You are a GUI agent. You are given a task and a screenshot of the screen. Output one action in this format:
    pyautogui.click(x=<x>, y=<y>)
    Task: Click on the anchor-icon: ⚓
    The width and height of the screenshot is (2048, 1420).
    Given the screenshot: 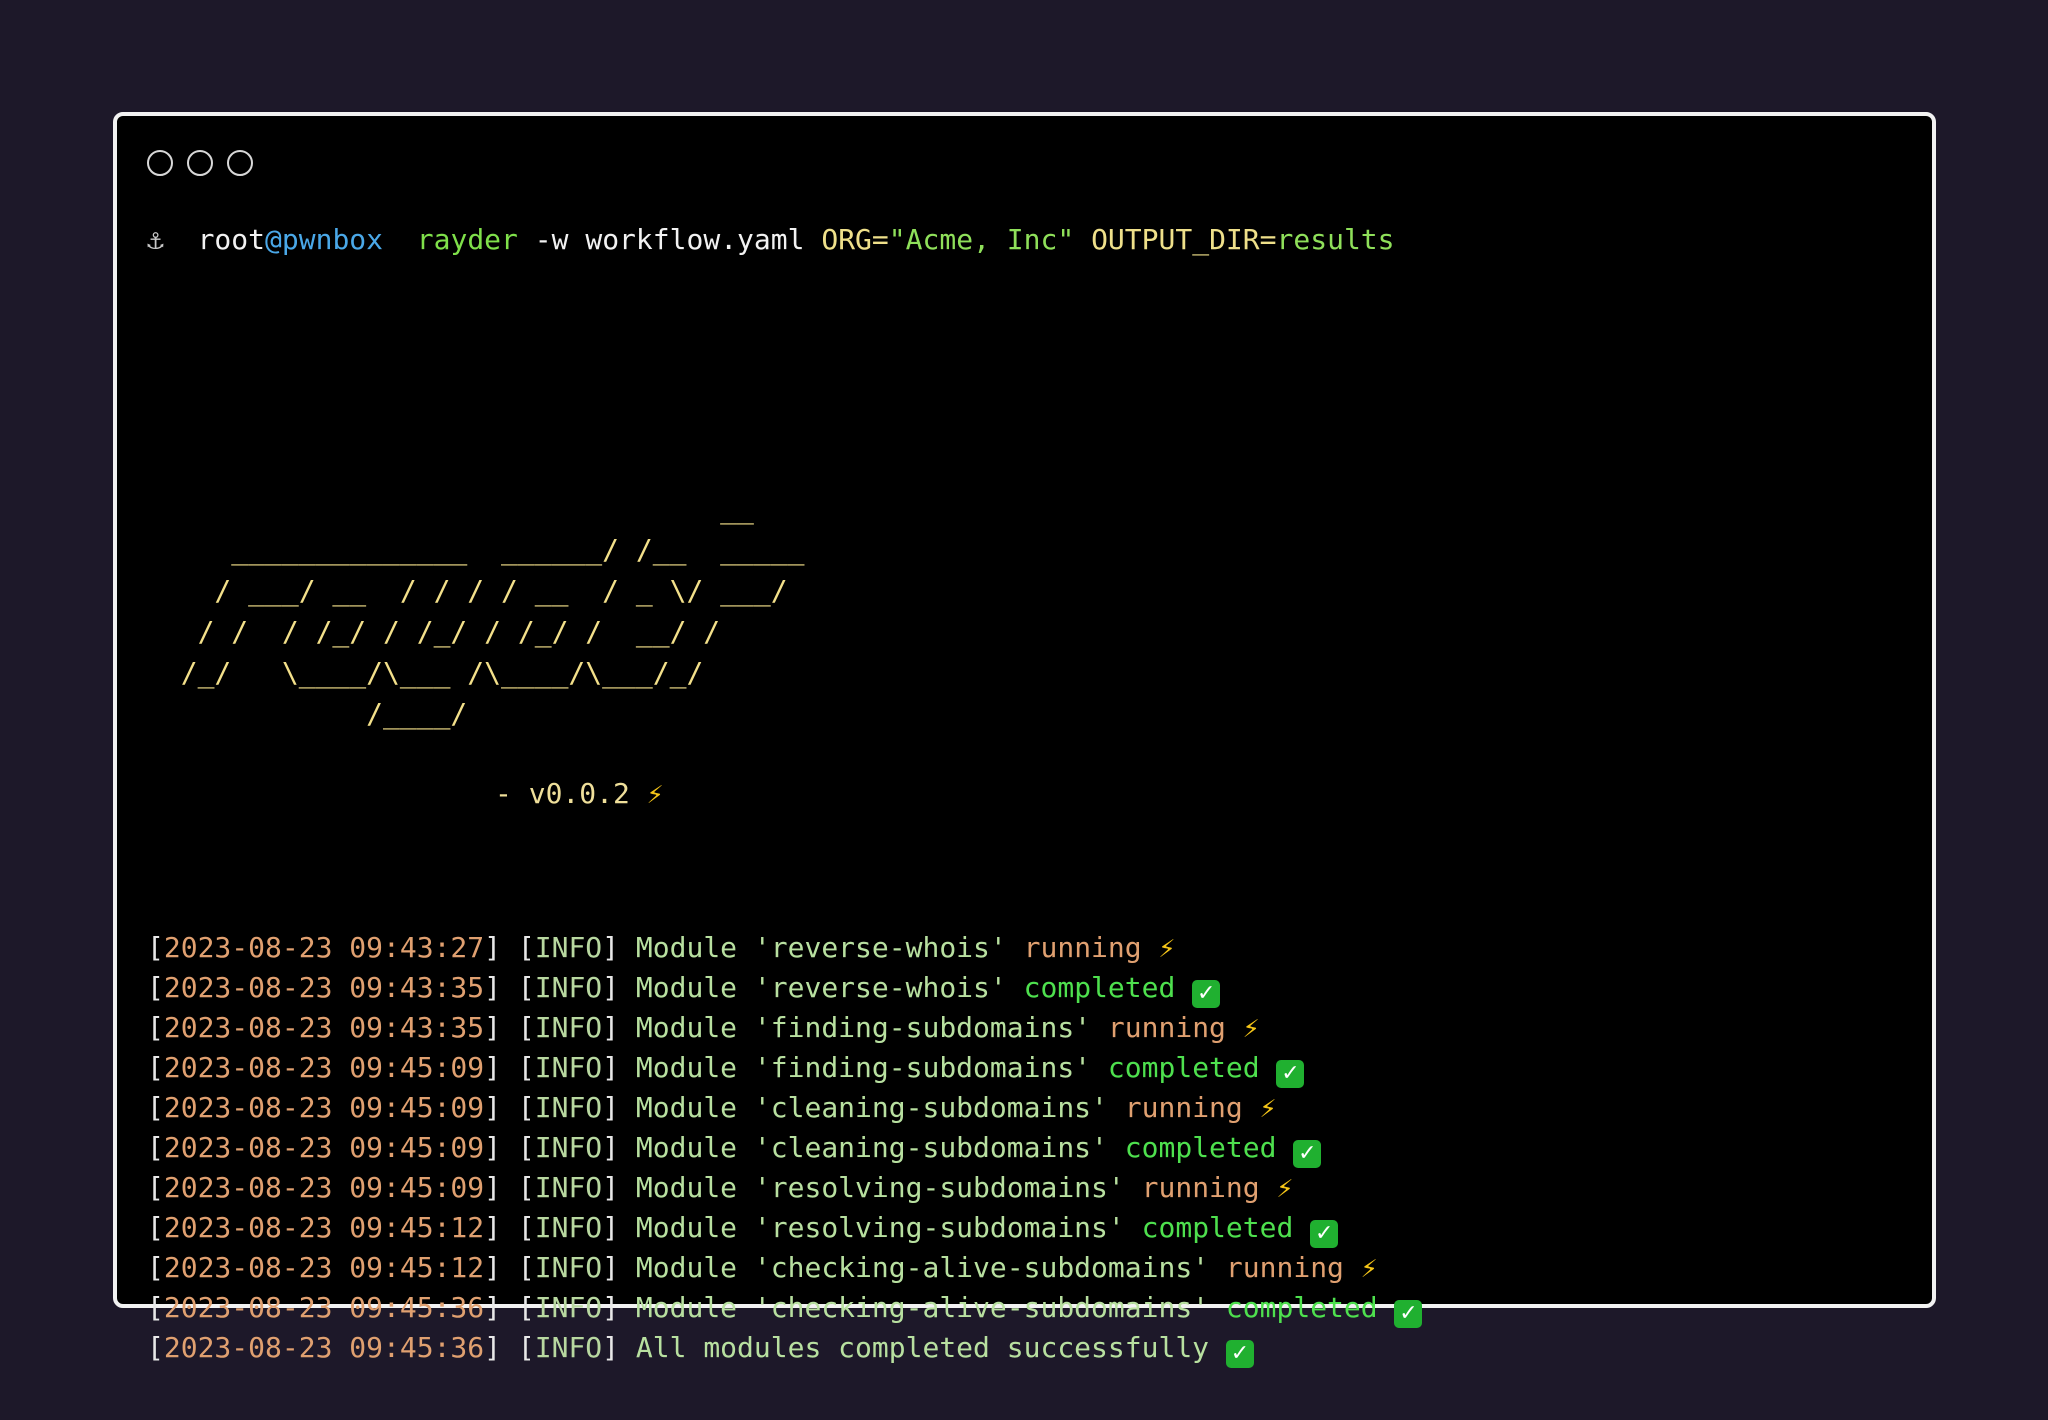 What is the action you would take?
    pyautogui.click(x=155, y=239)
    